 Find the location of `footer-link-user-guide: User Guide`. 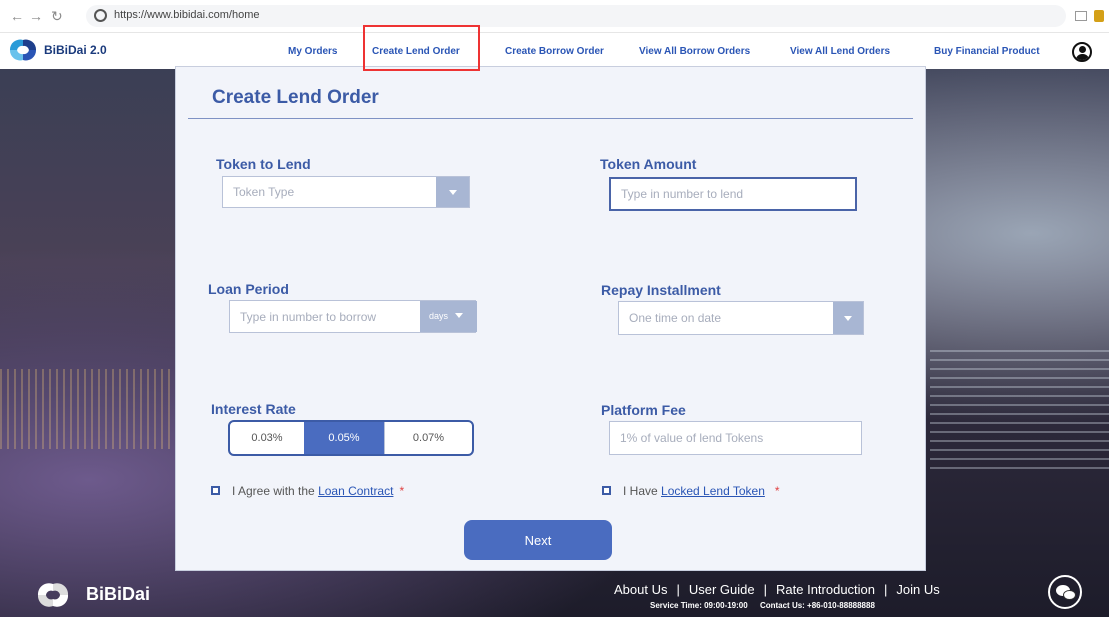

footer-link-user-guide: User Guide is located at coordinates (722, 589).